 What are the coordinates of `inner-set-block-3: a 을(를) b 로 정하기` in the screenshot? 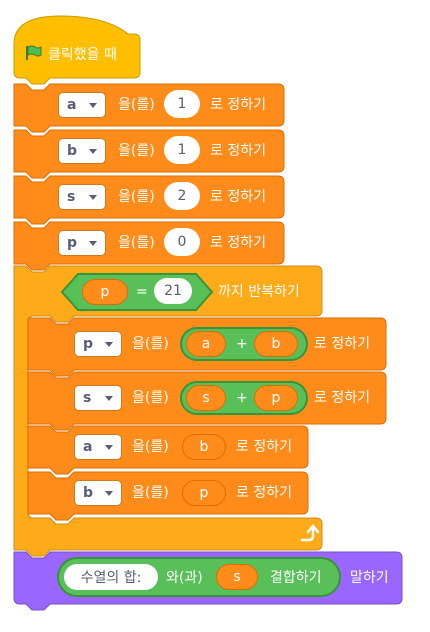 It's located at (168, 447).